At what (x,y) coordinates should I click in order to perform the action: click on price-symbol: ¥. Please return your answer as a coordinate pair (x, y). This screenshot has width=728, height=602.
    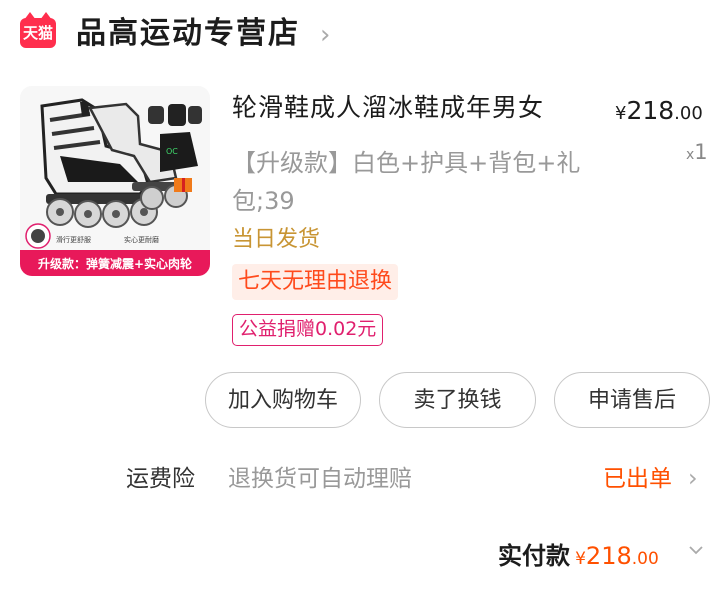
    Looking at the image, I should click on (621, 113).